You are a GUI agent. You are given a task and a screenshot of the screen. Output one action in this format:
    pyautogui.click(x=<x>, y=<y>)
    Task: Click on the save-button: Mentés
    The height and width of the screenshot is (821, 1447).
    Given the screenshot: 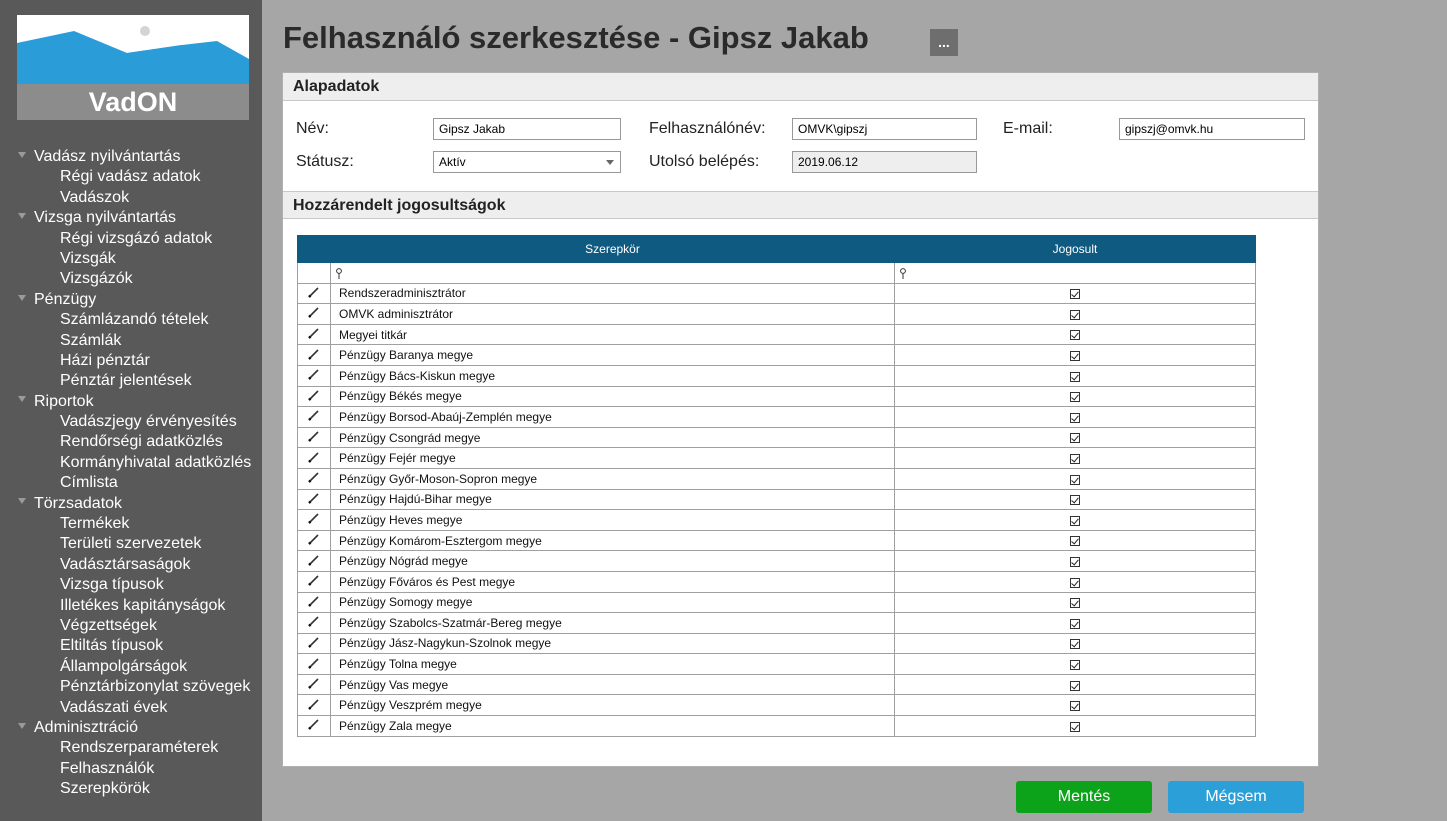 What is the action you would take?
    pyautogui.click(x=1084, y=797)
    